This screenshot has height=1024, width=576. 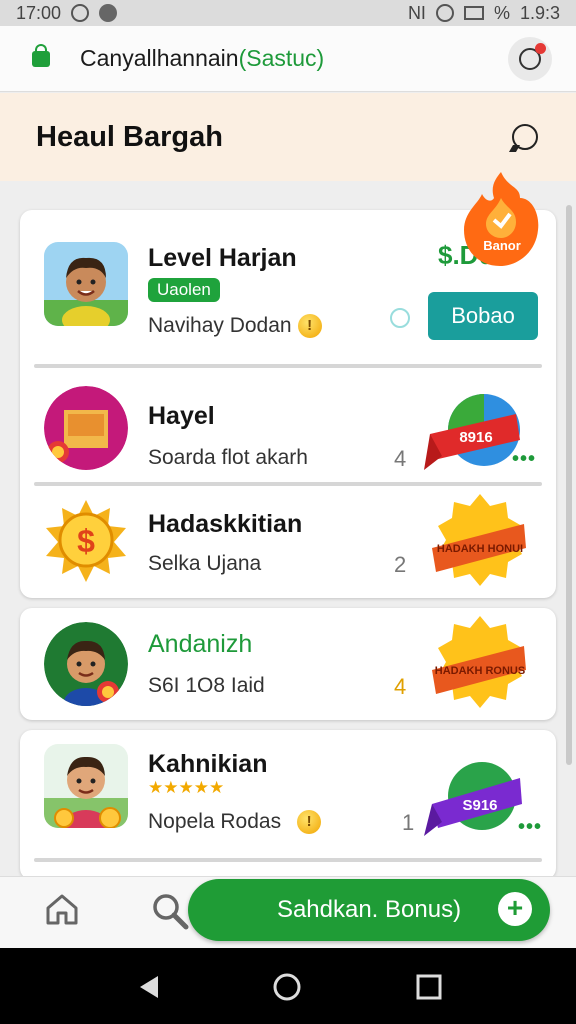 What do you see at coordinates (480, 671) in the screenshot?
I see `badge-text: HADAKH RONUS` at bounding box center [480, 671].